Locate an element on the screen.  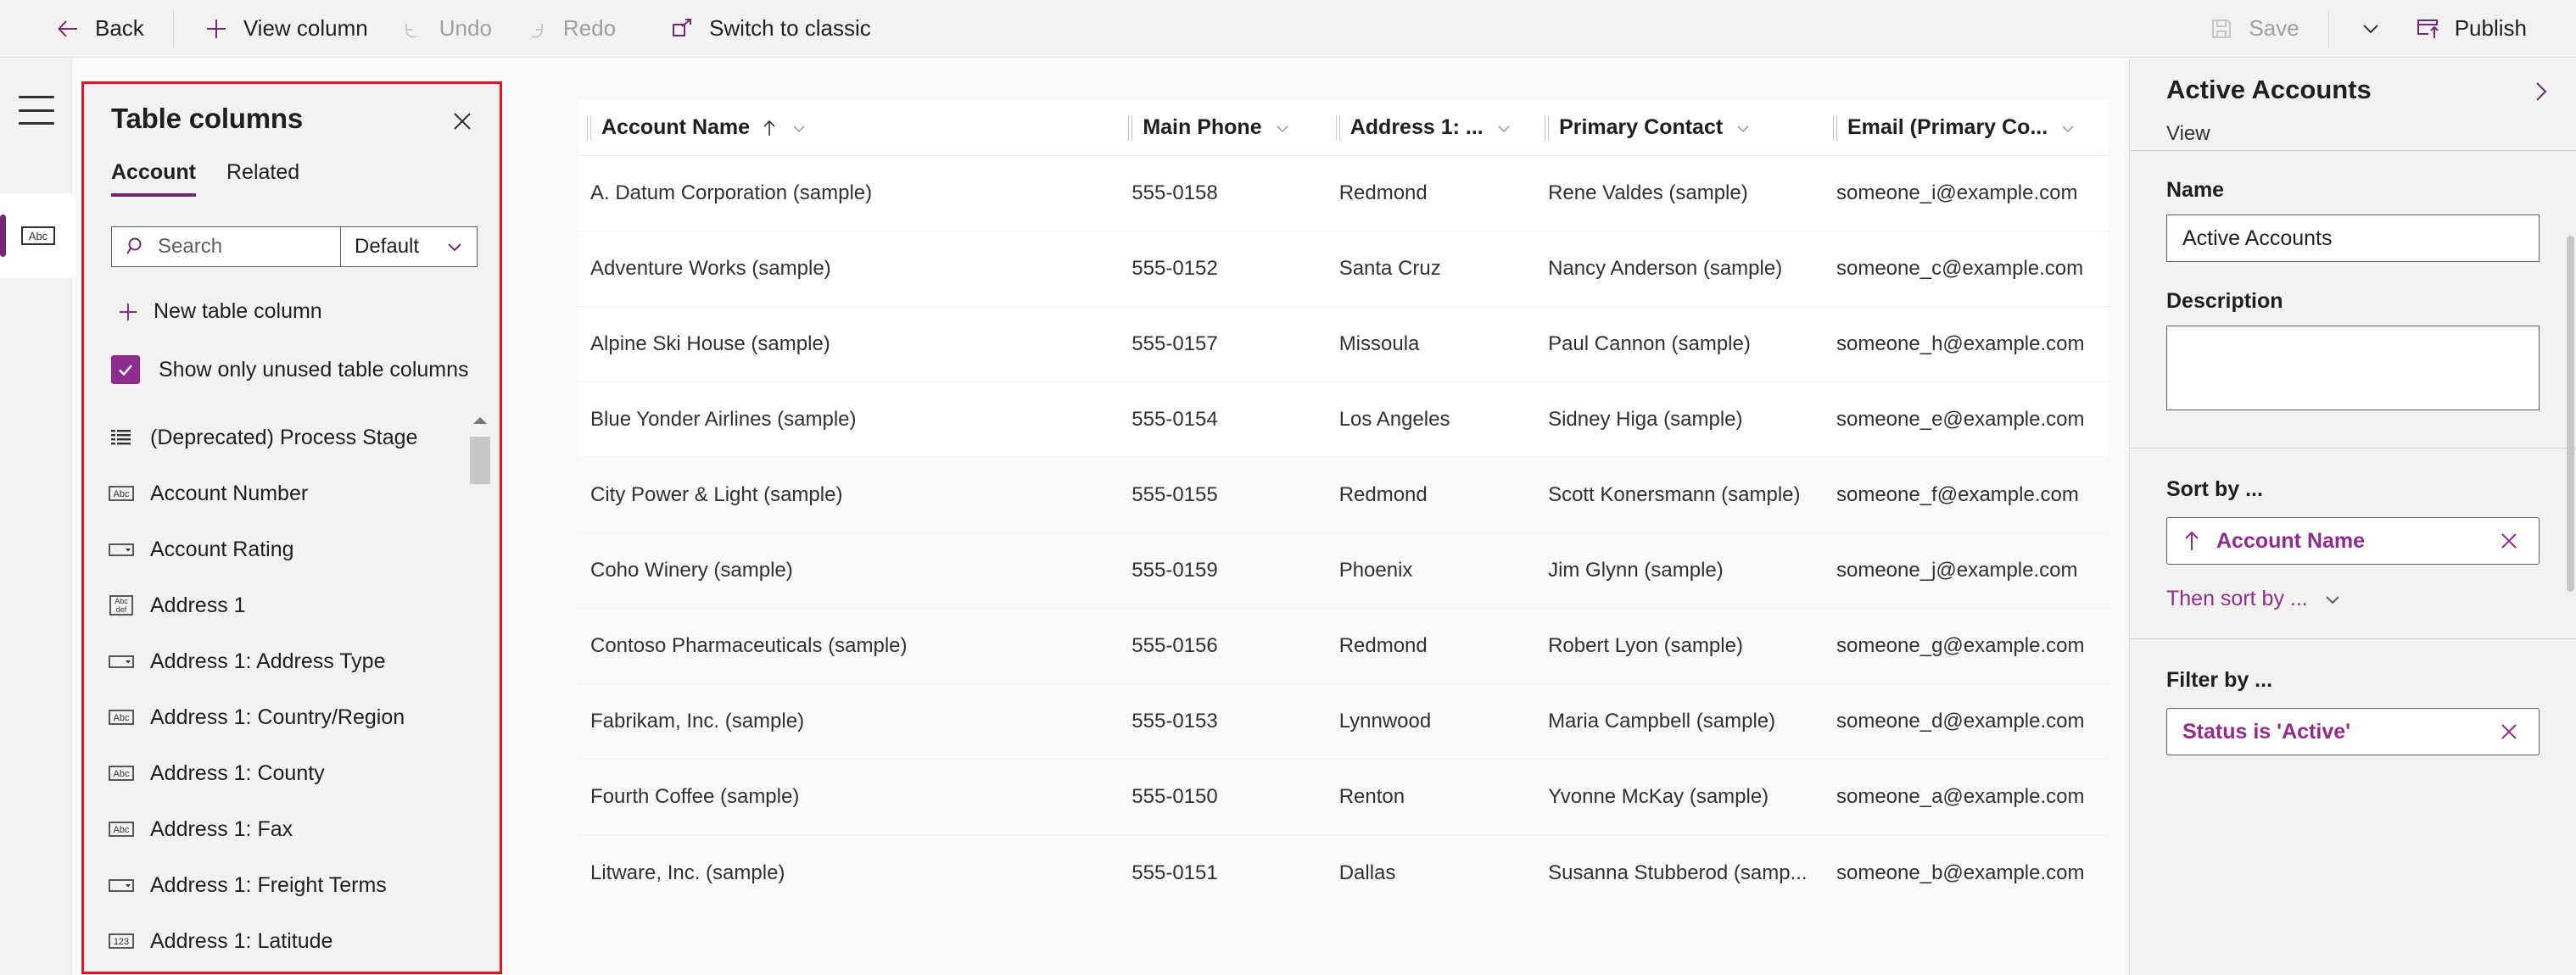
new-table-column-button: New table column is located at coordinates (219, 311).